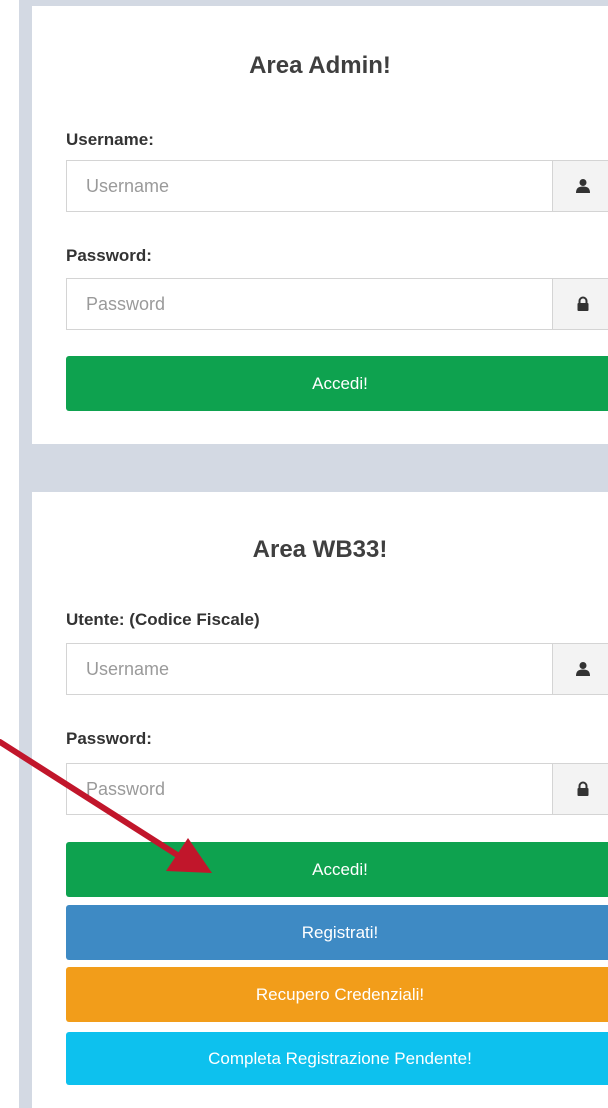 The width and height of the screenshot is (608, 1108). Describe the element at coordinates (320, 468) in the screenshot. I see `panel-separator` at that location.